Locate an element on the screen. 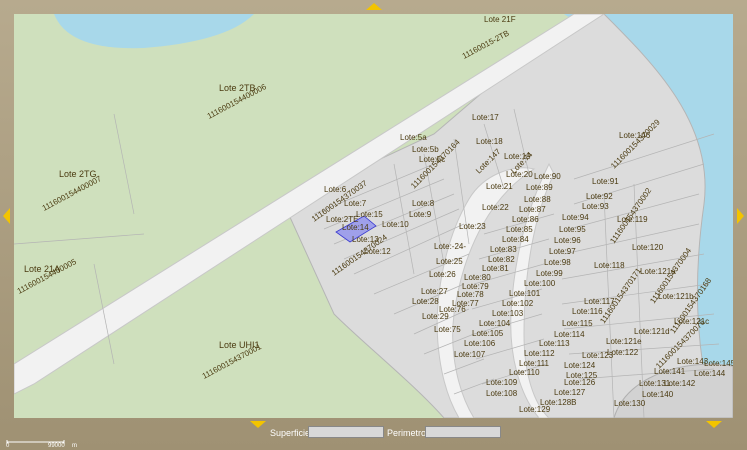  pan-left-arrow-icon is located at coordinates (6, 216).